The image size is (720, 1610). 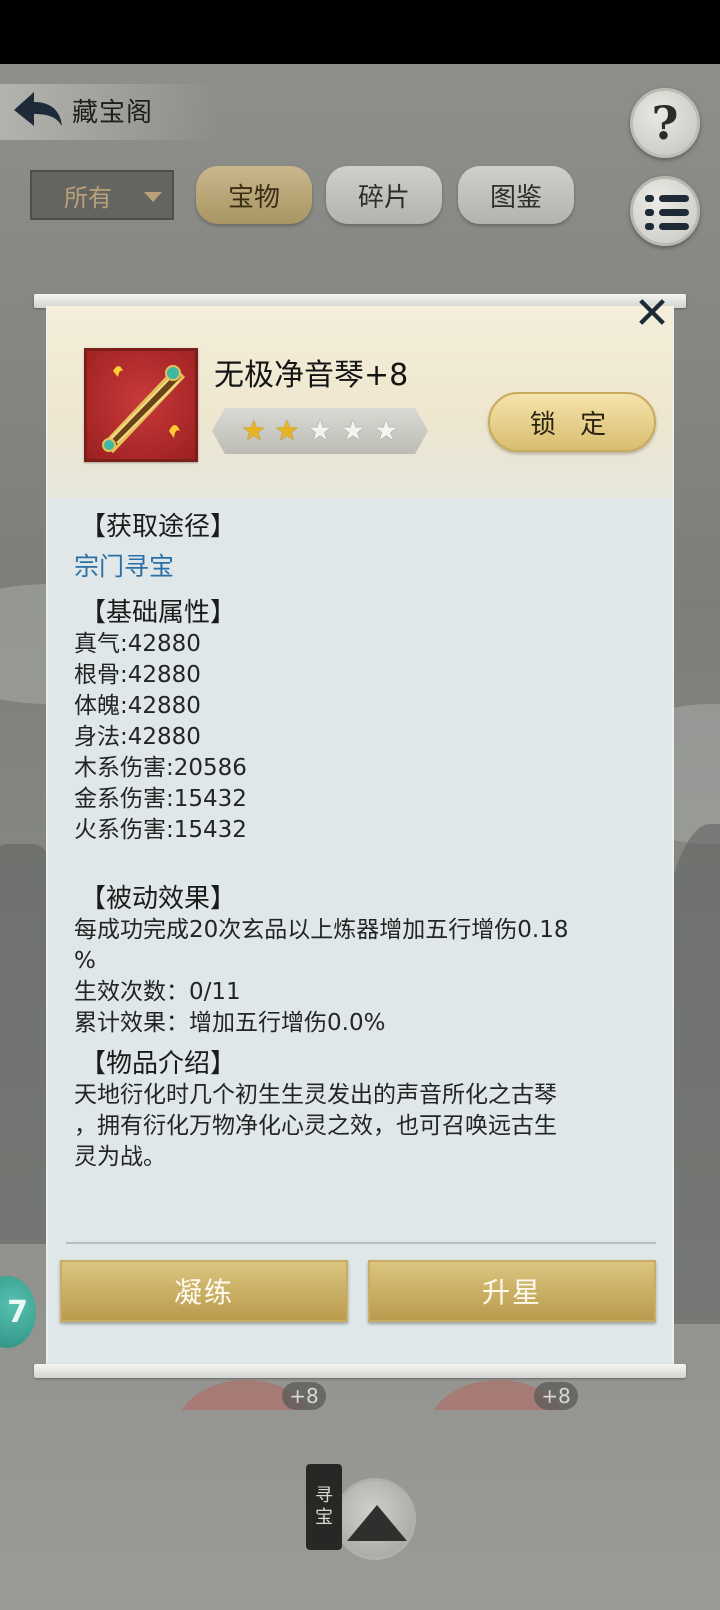 I want to click on intro-section-title: 【物品介绍】, so click(x=158, y=1064).